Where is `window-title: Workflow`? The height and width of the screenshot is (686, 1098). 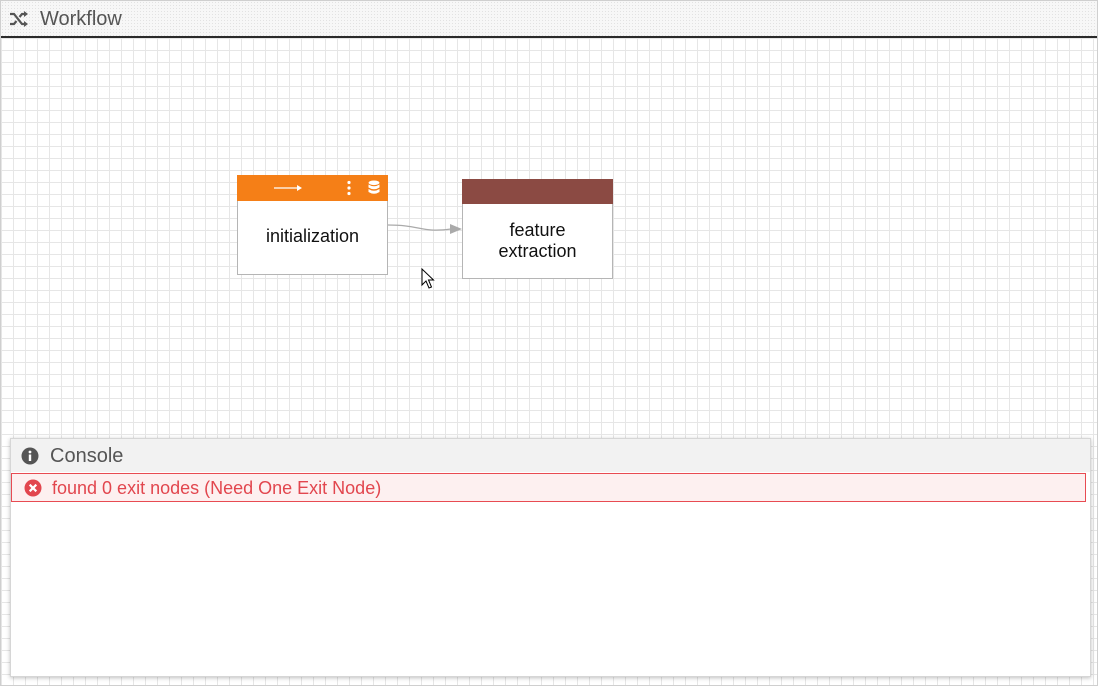 window-title: Workflow is located at coordinates (81, 19).